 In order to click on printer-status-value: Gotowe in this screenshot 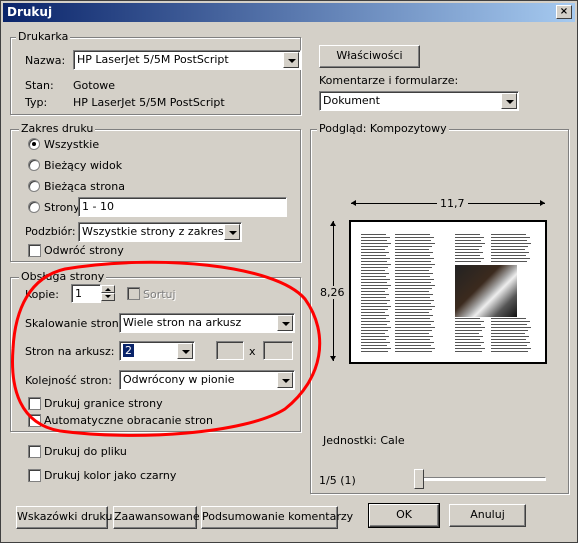, I will do `click(94, 85)`.